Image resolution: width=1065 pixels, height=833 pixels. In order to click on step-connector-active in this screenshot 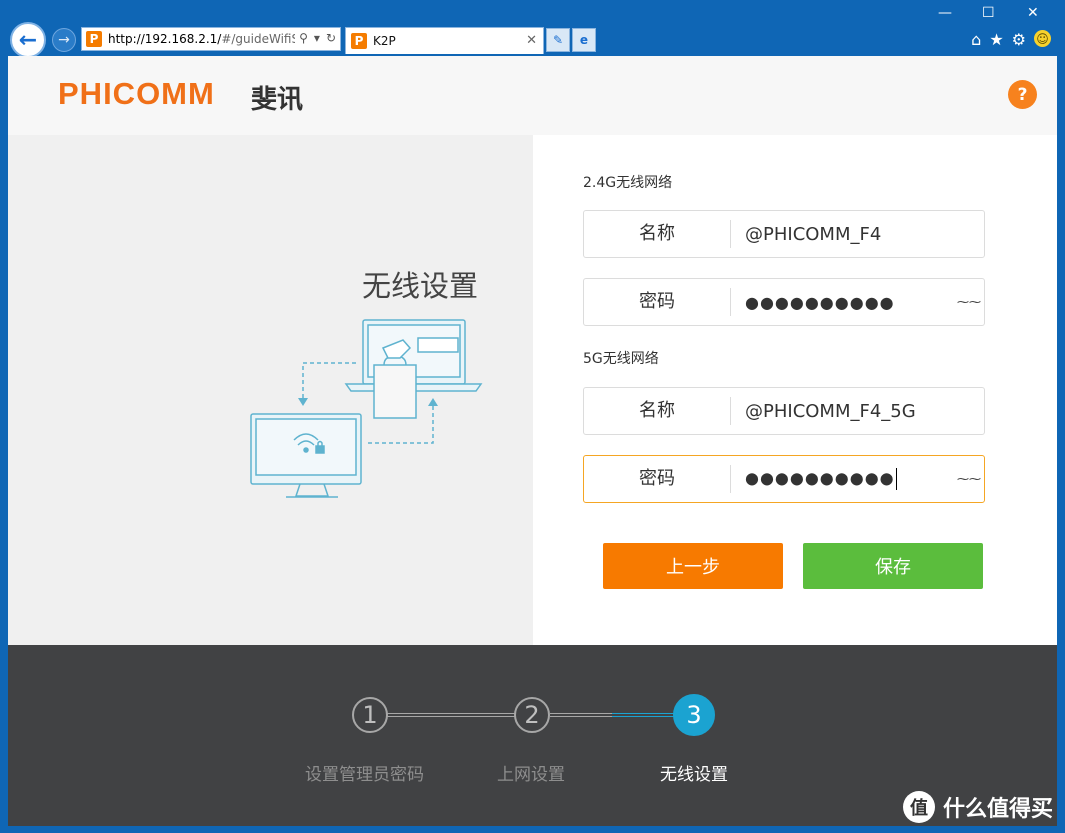, I will do `click(646, 715)`.